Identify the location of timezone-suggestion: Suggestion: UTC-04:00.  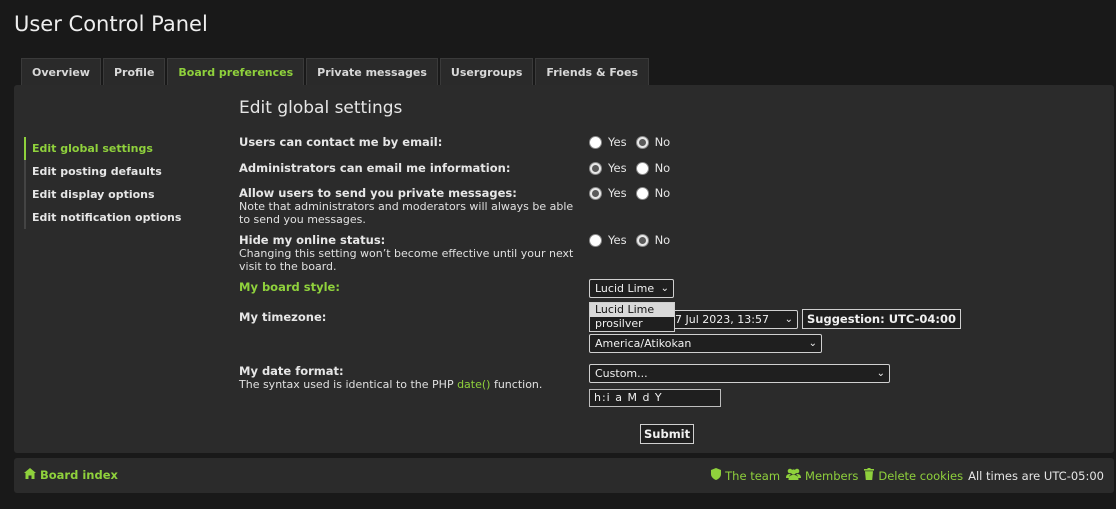
(881, 319).